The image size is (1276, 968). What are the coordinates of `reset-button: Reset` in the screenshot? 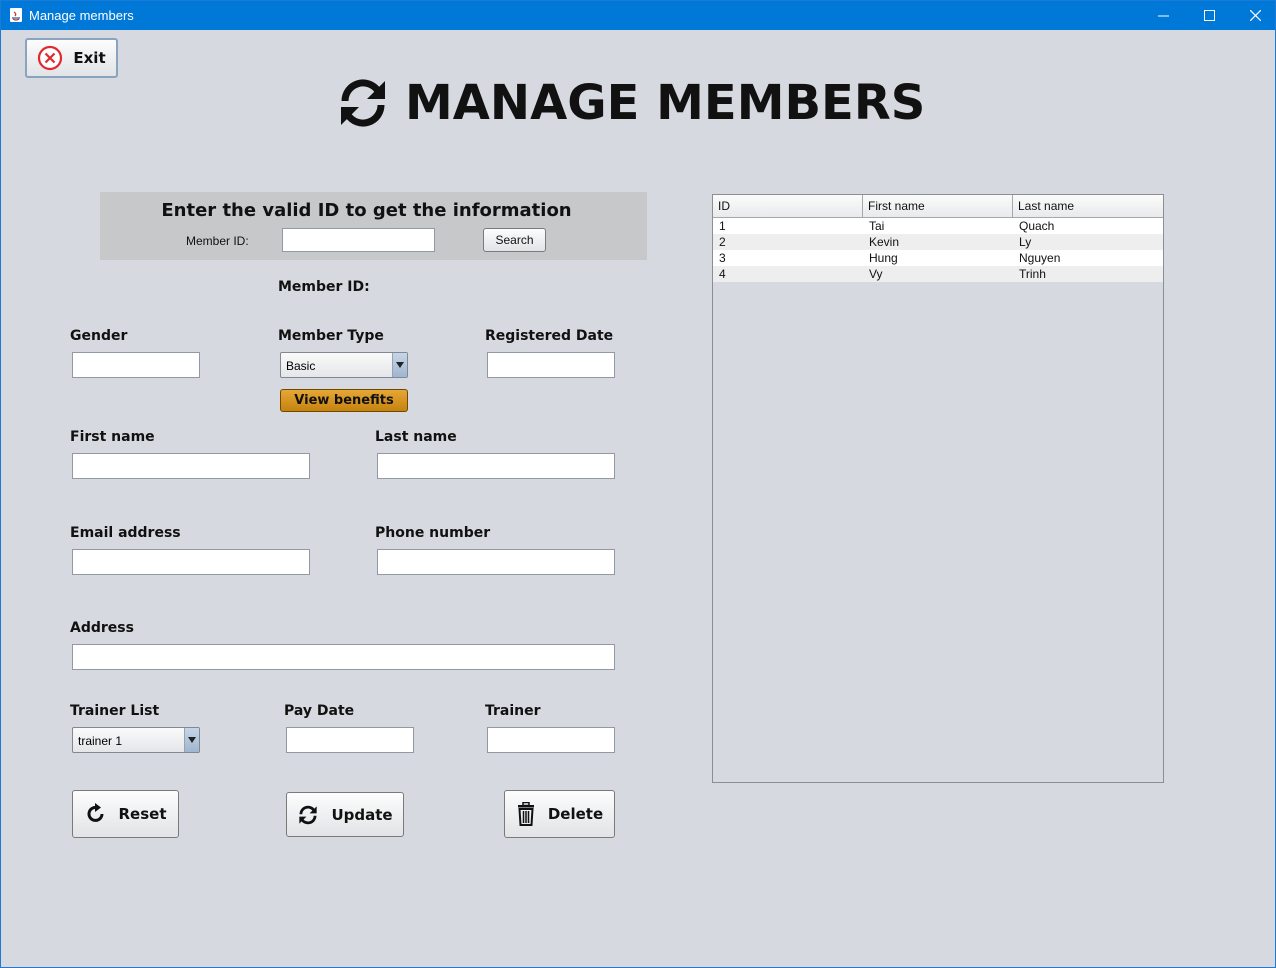 It's located at (125, 814).